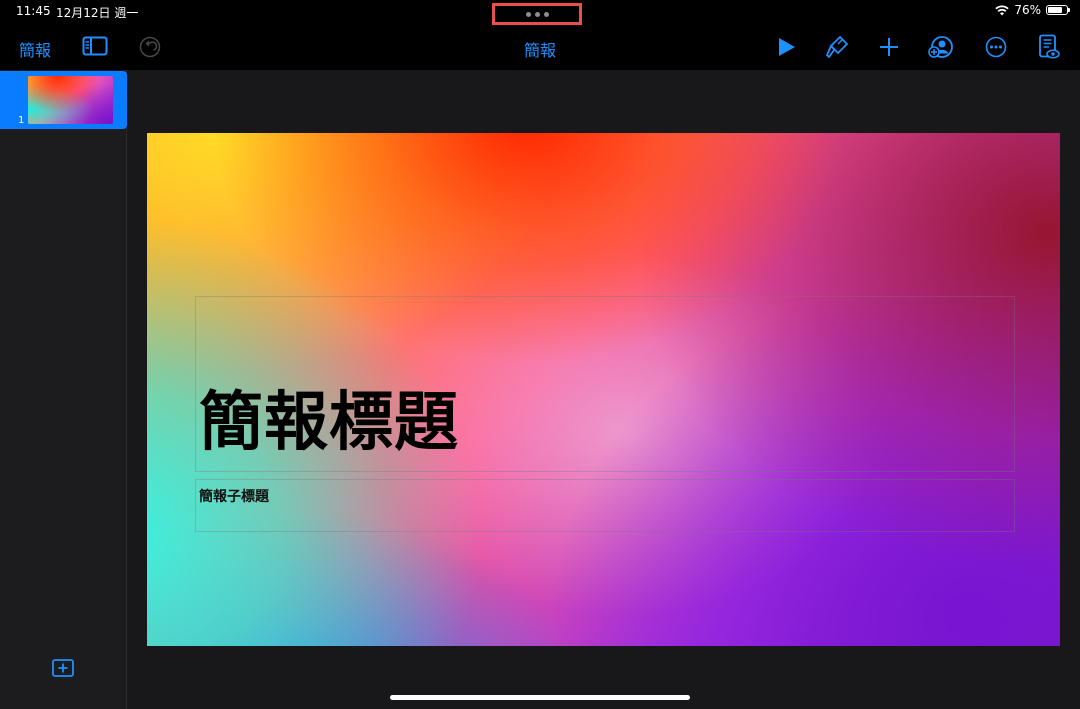 This screenshot has width=1080, height=709. What do you see at coordinates (889, 47) in the screenshot?
I see `add-icon` at bounding box center [889, 47].